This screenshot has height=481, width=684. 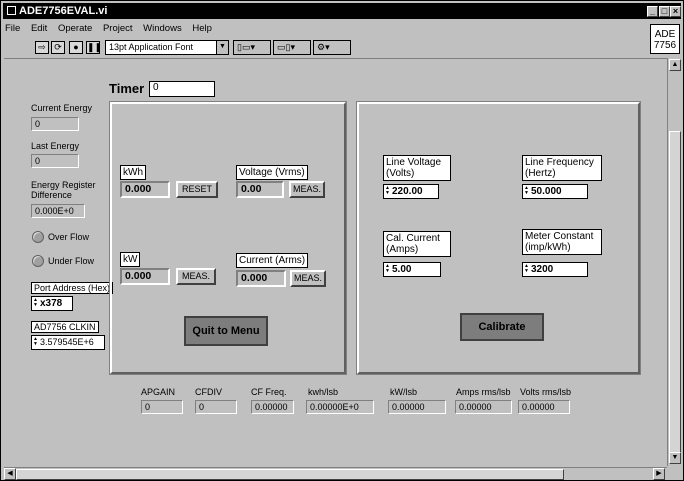 I want to click on vertical-scroll-thumb, so click(x=675, y=296).